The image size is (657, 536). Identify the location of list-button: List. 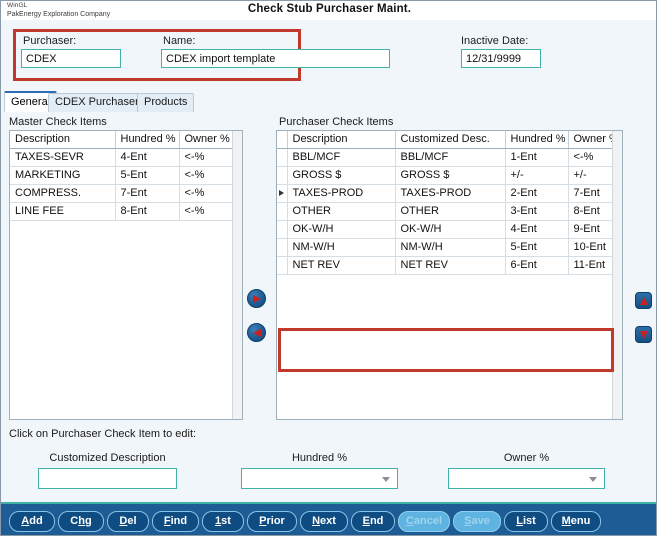
(526, 521).